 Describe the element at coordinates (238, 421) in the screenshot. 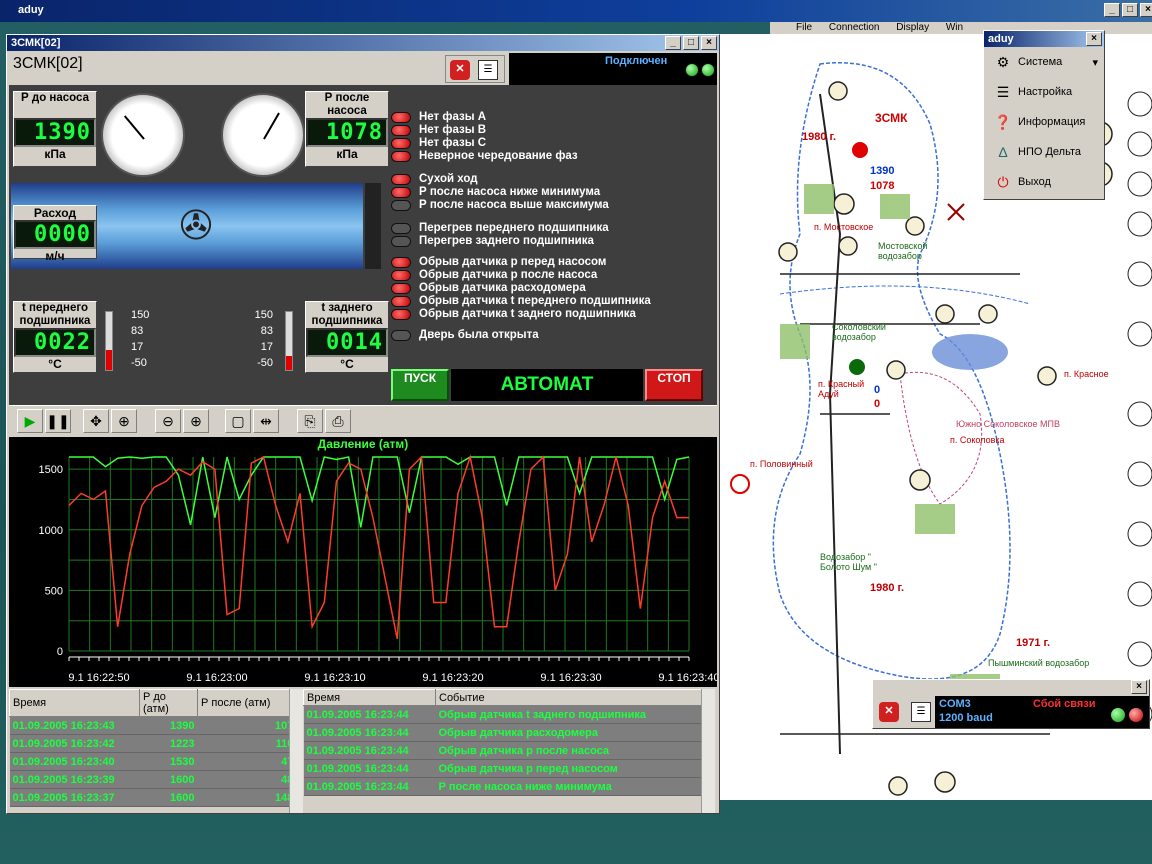

I see `select-rect-icon: ▢` at that location.